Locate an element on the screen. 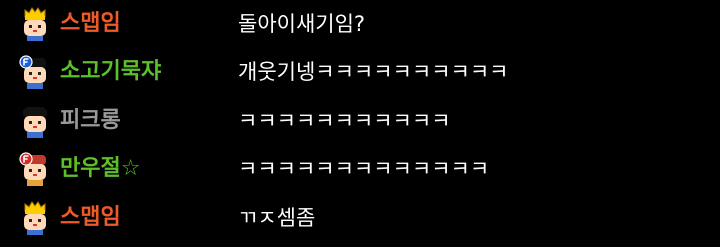  chat-message-text: ㅋㅋㅋㅋㅋㅋㅋㅋㅋㅋㅋㅋㅋ is located at coordinates (364, 169).